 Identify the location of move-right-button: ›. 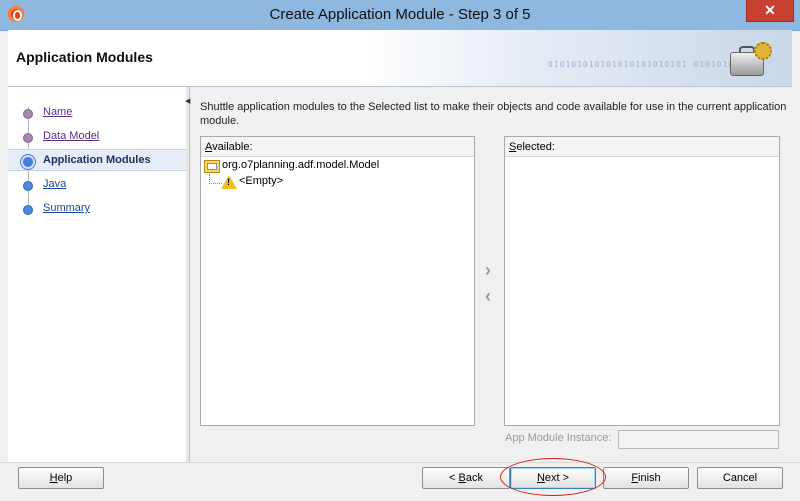
(488, 270).